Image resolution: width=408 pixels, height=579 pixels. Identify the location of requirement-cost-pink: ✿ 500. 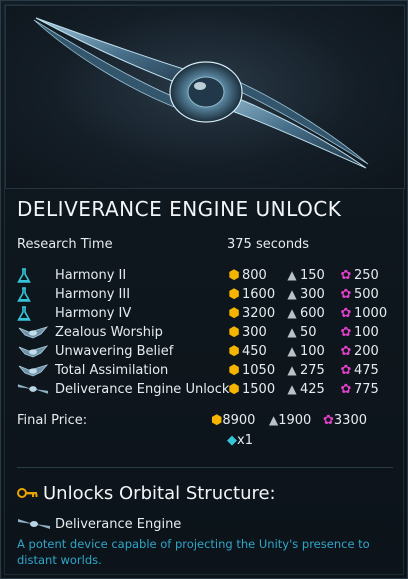
(359, 294).